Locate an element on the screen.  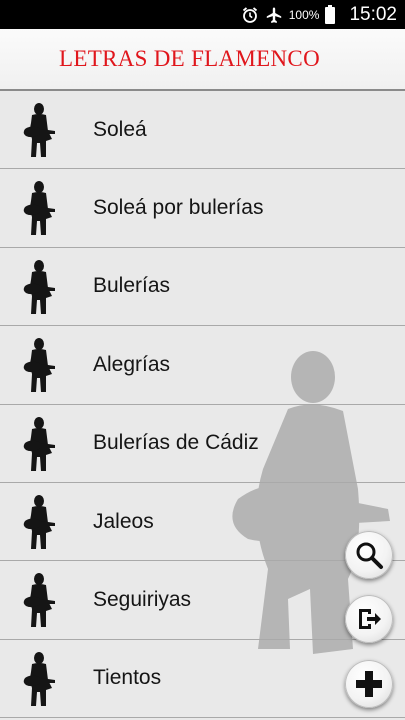
app-header: LETRAS DE FLAMENCO is located at coordinates (202, 60).